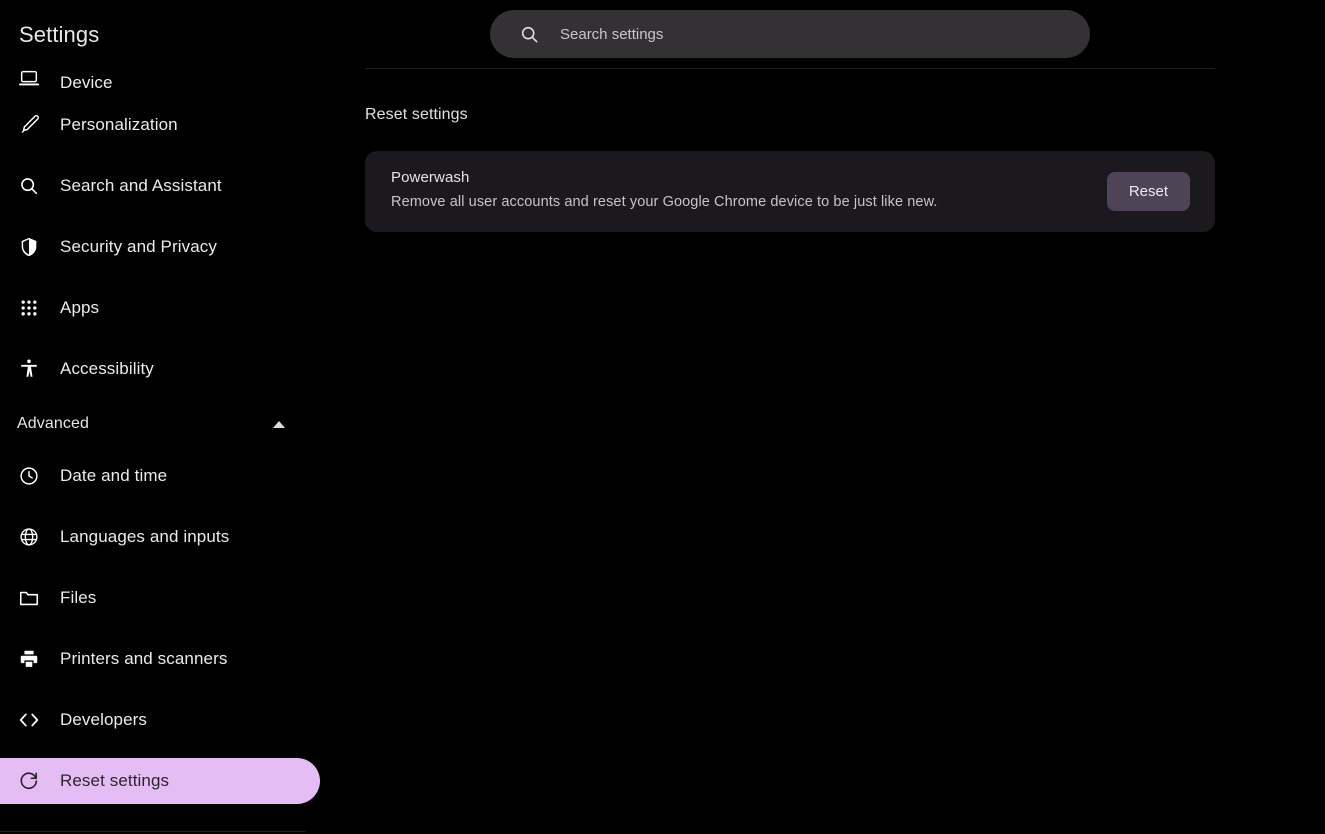 Image resolution: width=1325 pixels, height=834 pixels. What do you see at coordinates (141, 185) in the screenshot?
I see `sidebar-item-label: Search and Assistant` at bounding box center [141, 185].